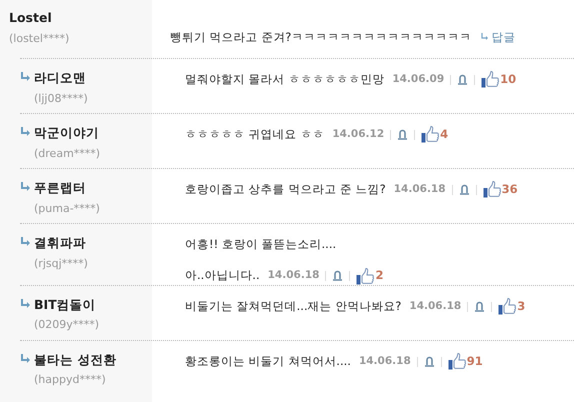 Image resolution: width=574 pixels, height=402 pixels. Describe the element at coordinates (39, 38) in the screenshot. I see `user-id: (lostel****)` at that location.